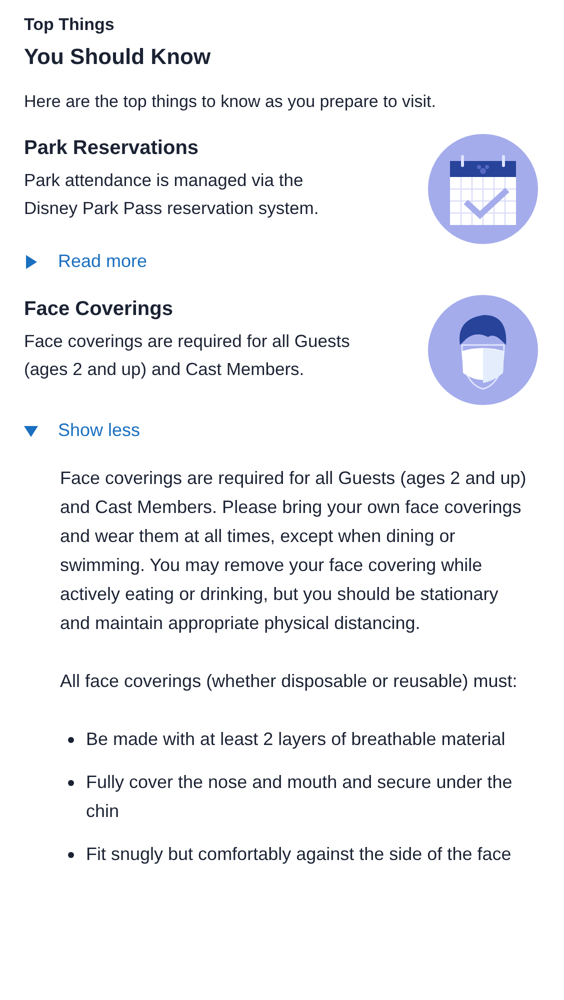  I want to click on eyebrow-title: Top Things, so click(70, 25).